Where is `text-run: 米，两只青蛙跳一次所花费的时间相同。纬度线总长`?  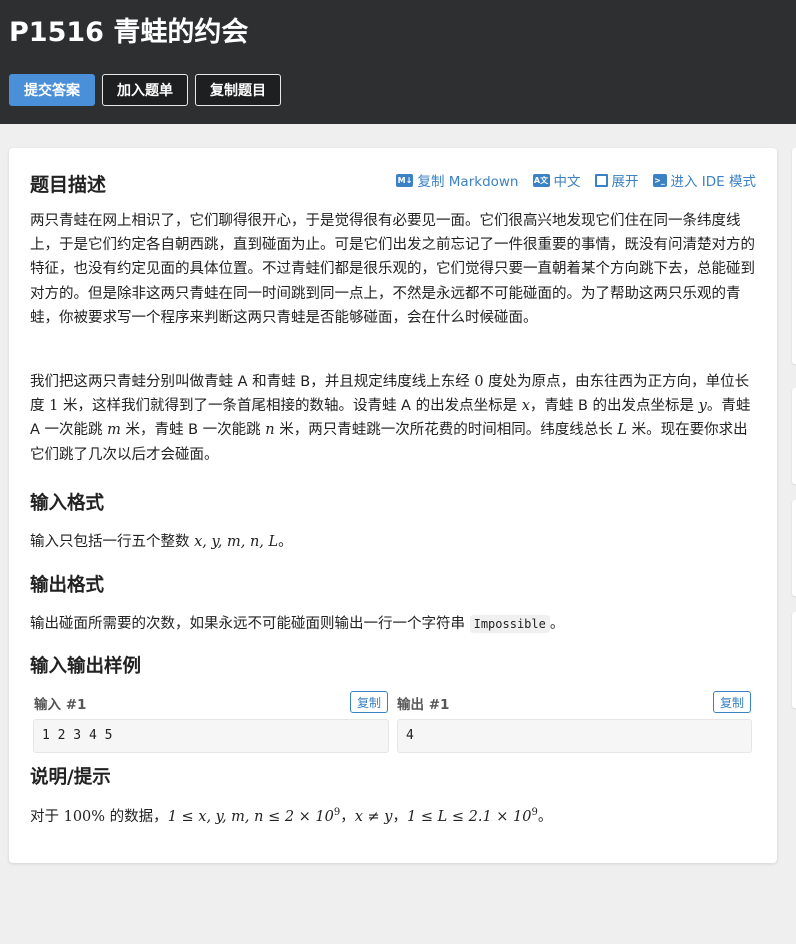
text-run: 米，两只青蛙跳一次所花费的时间相同。纬度线总长 is located at coordinates (446, 430).